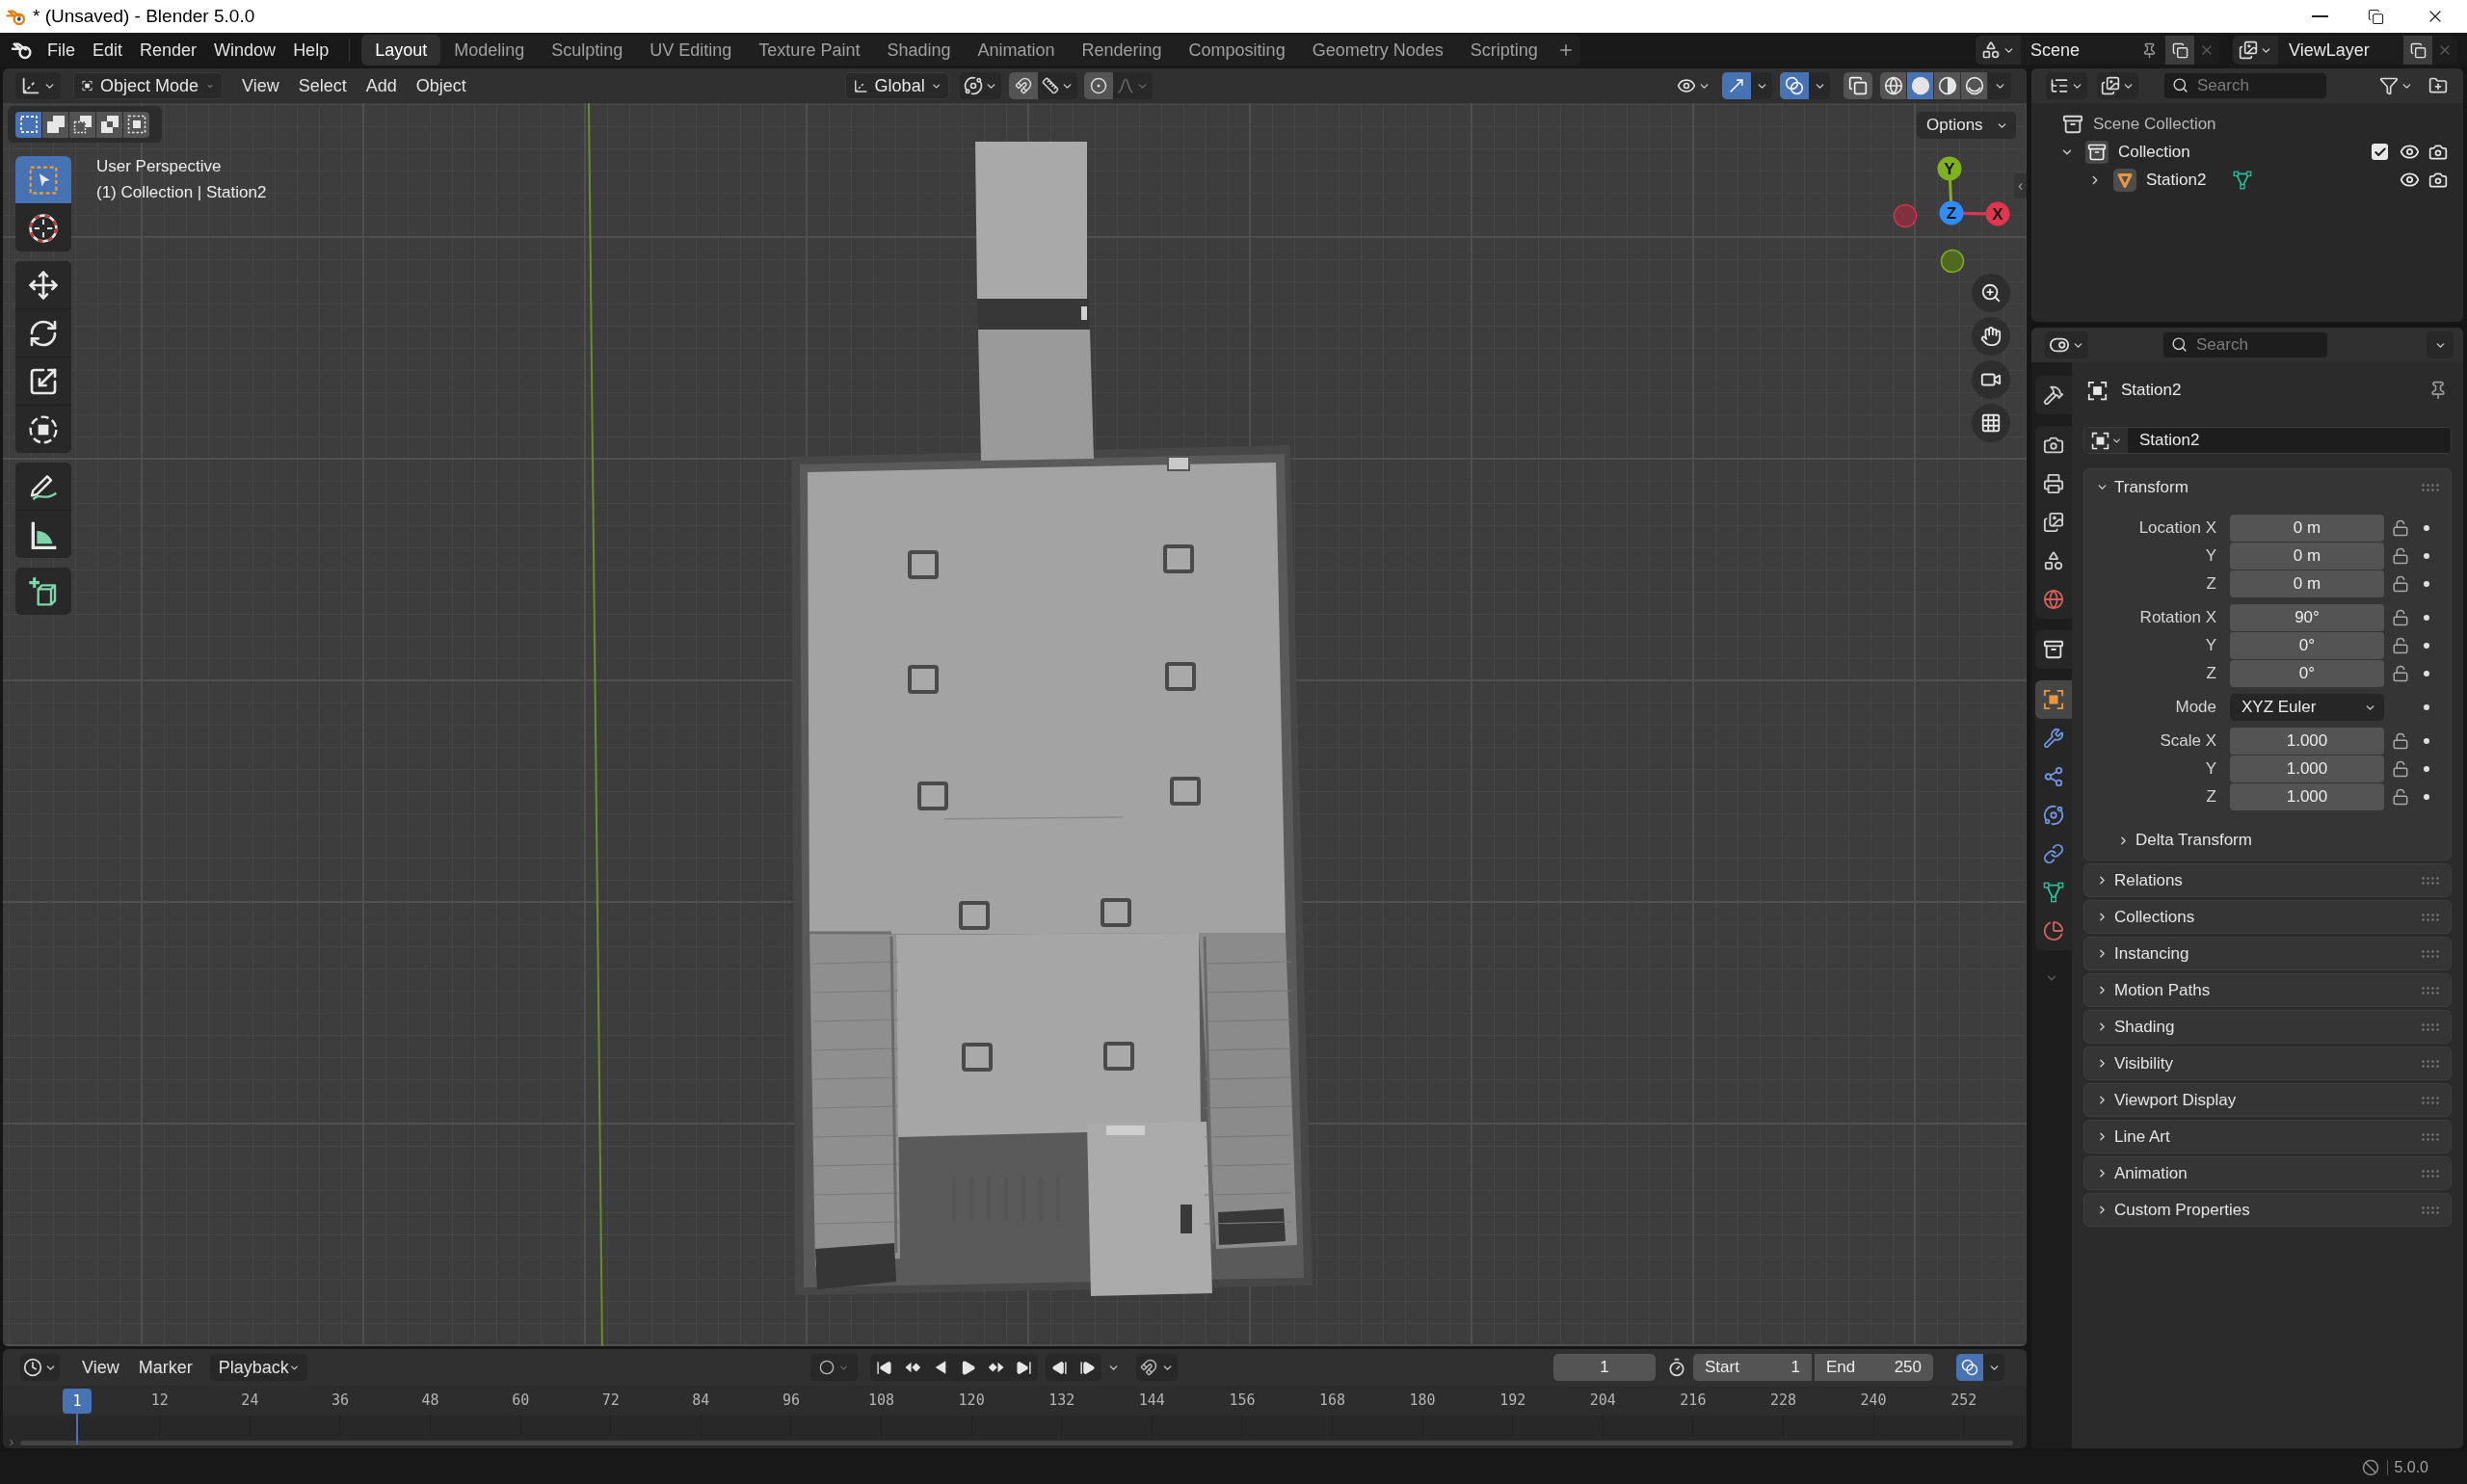 The height and width of the screenshot is (1484, 2467). Describe the element at coordinates (2307, 617) in the screenshot. I see `number-field: 90°` at that location.